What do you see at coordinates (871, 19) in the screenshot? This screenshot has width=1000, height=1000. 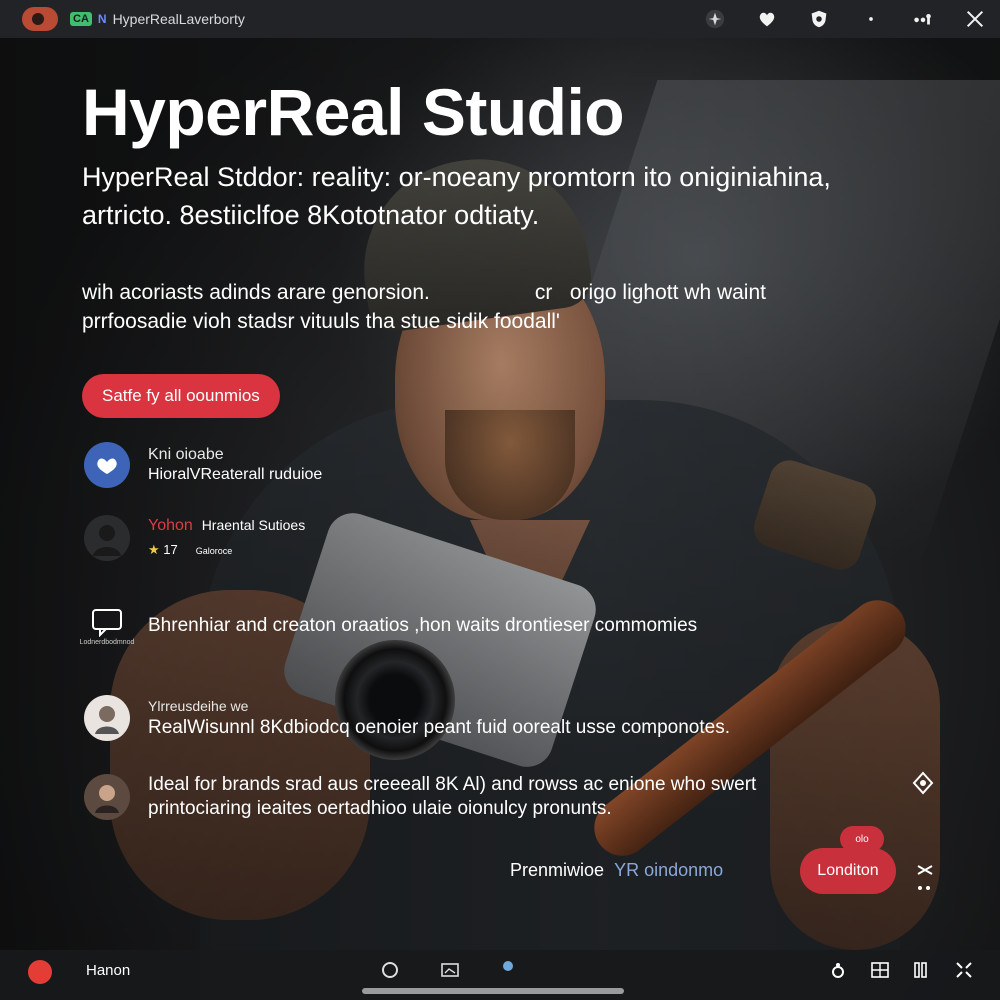 I see `dot-icon` at bounding box center [871, 19].